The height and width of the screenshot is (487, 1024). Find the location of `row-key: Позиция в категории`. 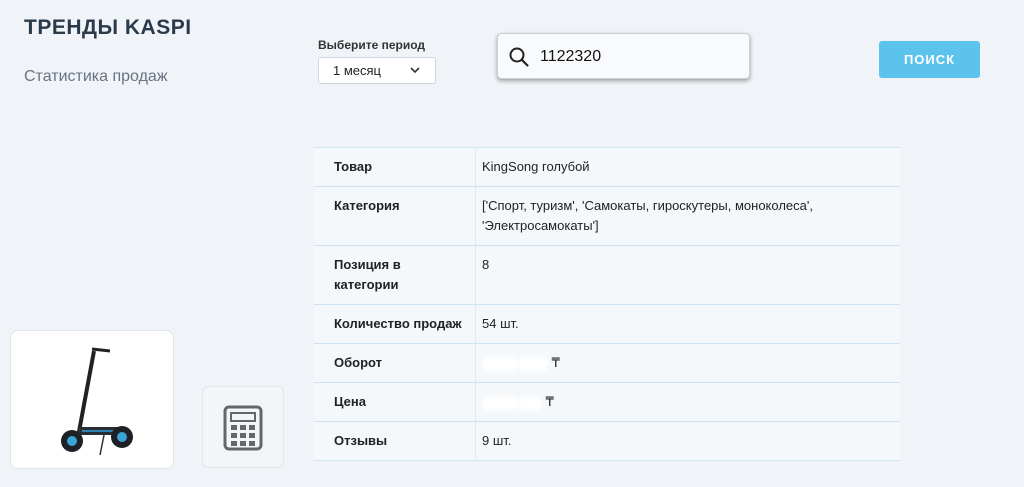

row-key: Позиция в категории is located at coordinates (395, 275).